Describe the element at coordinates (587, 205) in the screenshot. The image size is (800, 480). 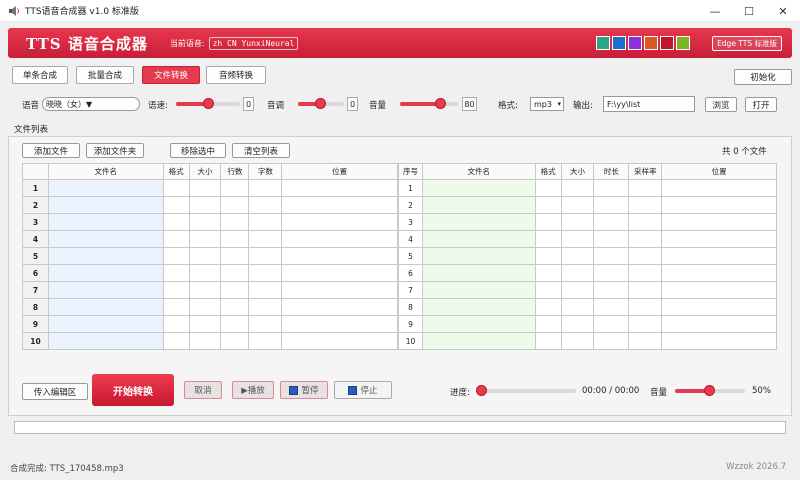
I see `table-row: 2` at that location.